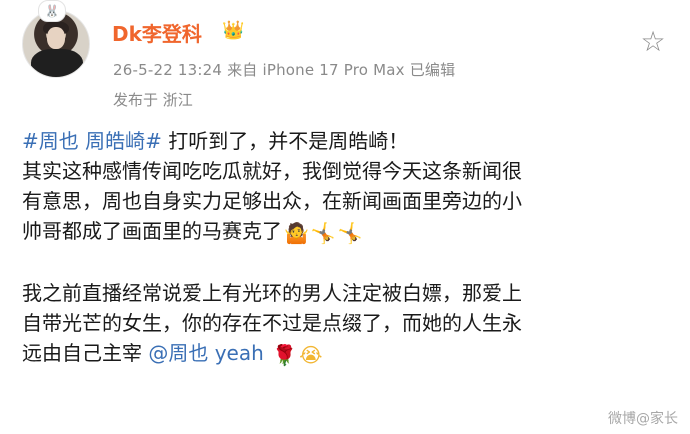 The height and width of the screenshot is (434, 690). Describe the element at coordinates (205, 353) in the screenshot. I see `mention-link: @周也 yeah` at that location.